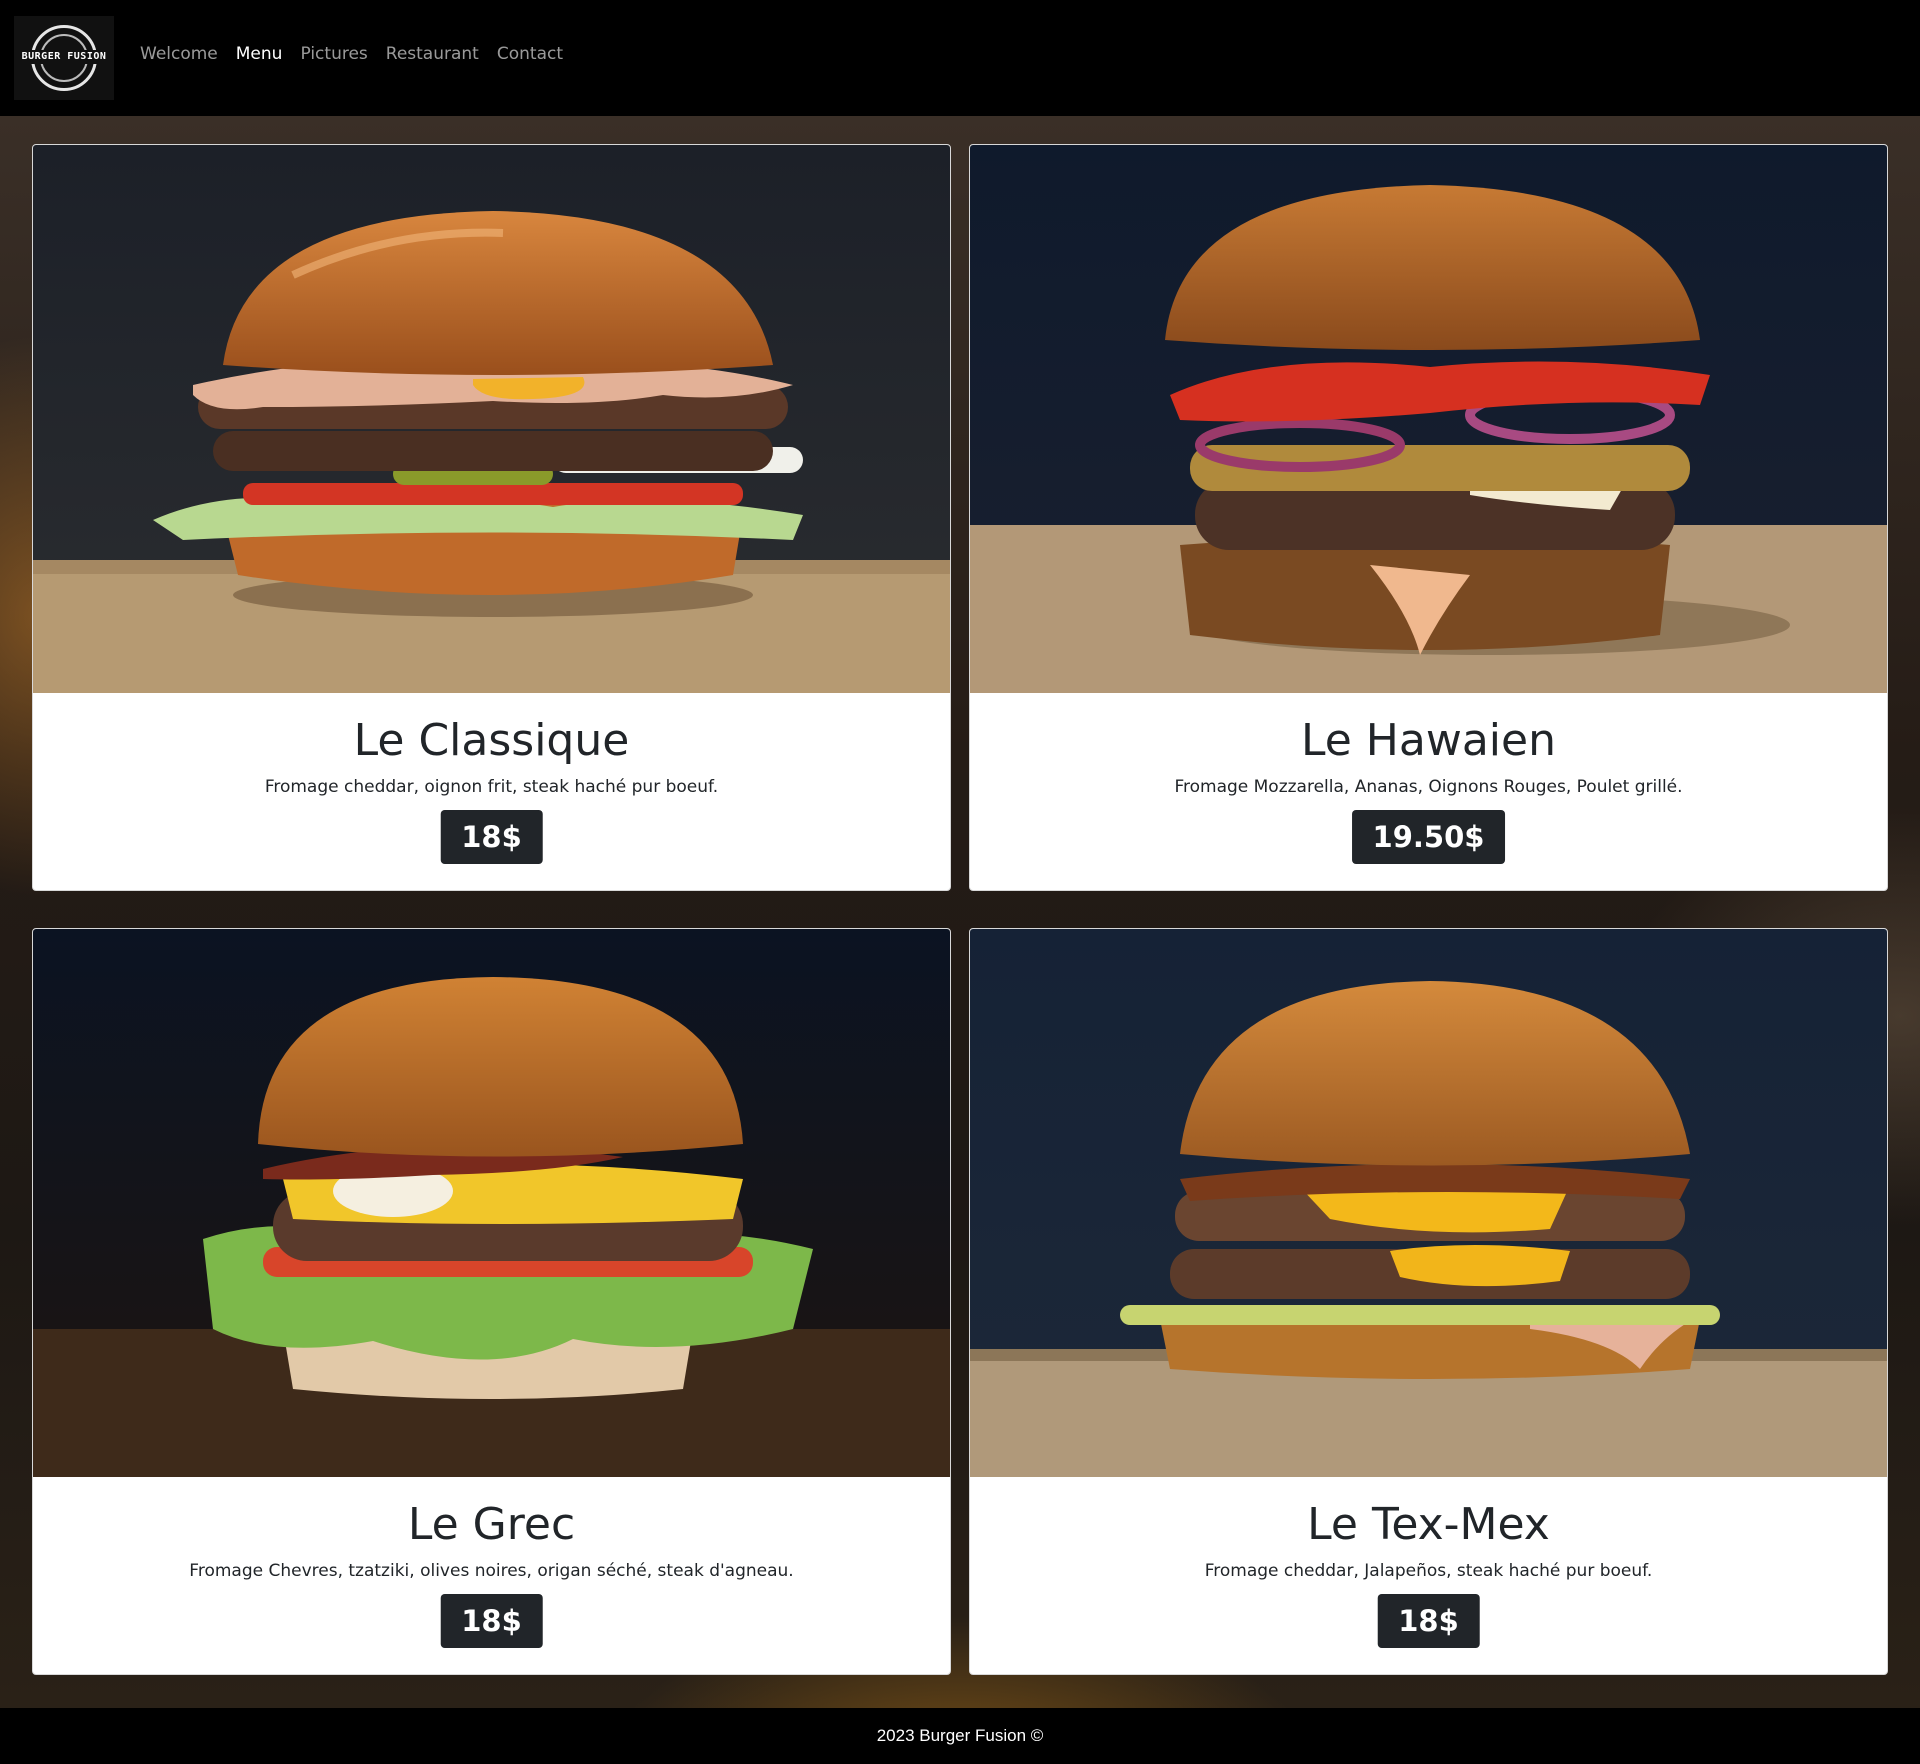 The height and width of the screenshot is (1764, 1920). Describe the element at coordinates (432, 54) in the screenshot. I see `nav-restaurant: Restaurant` at that location.